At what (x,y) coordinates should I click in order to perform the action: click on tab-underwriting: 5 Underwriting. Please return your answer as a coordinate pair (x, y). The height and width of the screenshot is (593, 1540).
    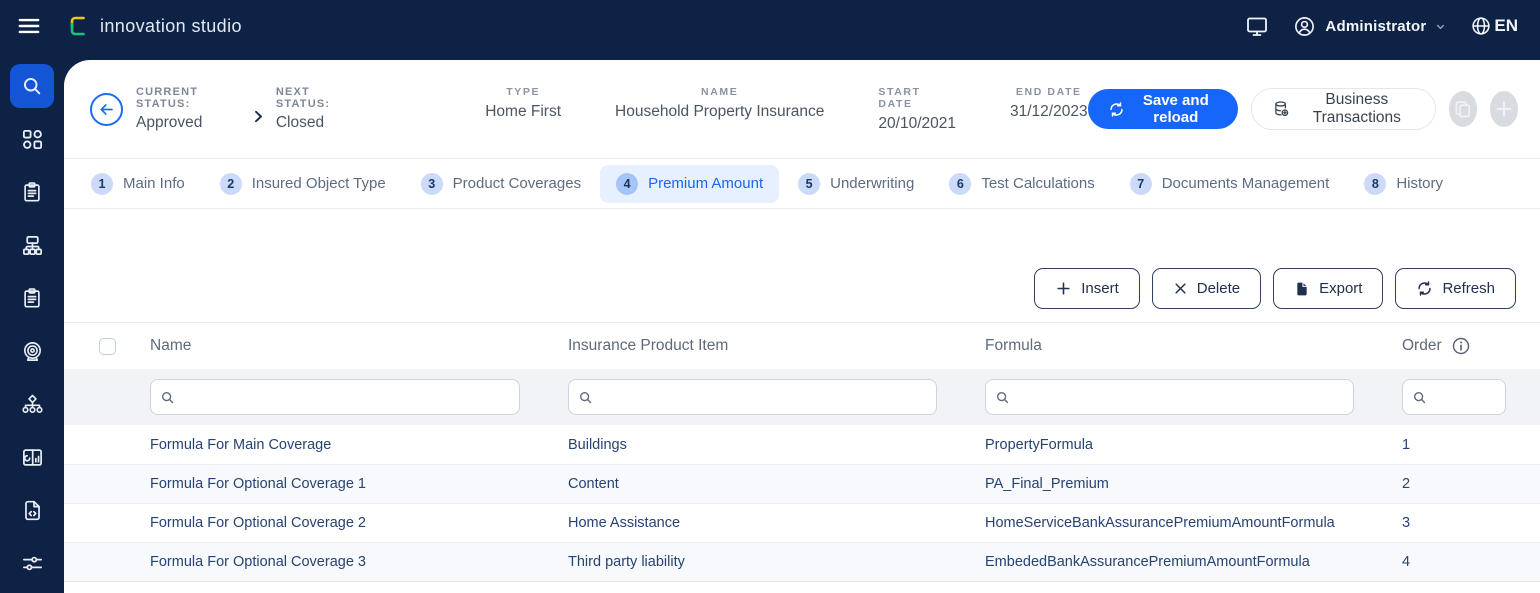
    Looking at the image, I should click on (856, 184).